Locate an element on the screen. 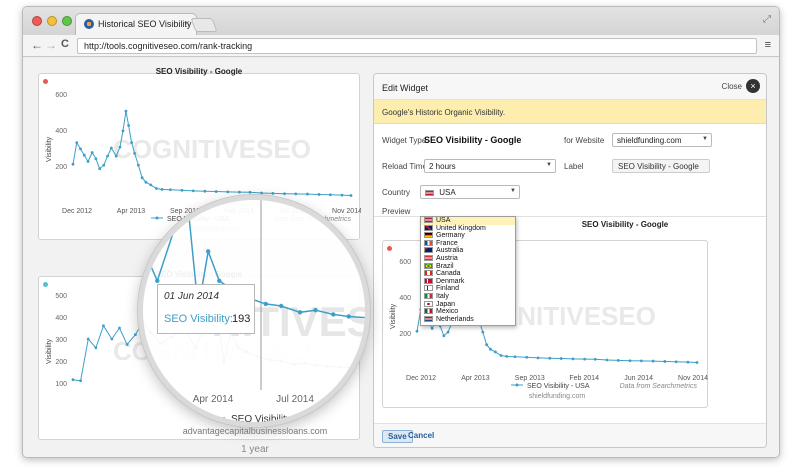 This screenshot has height=474, width=800. label-input: SEO Visibility - Google is located at coordinates (661, 166).